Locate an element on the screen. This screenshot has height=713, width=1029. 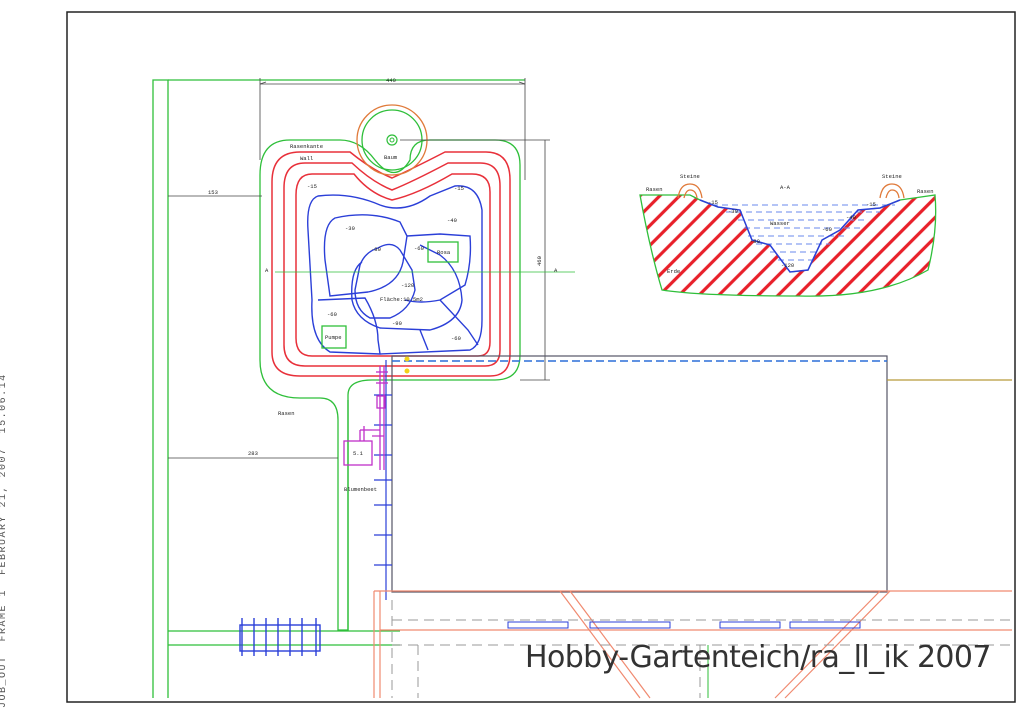
depth-80: -80 is located at coordinates (376, 249).